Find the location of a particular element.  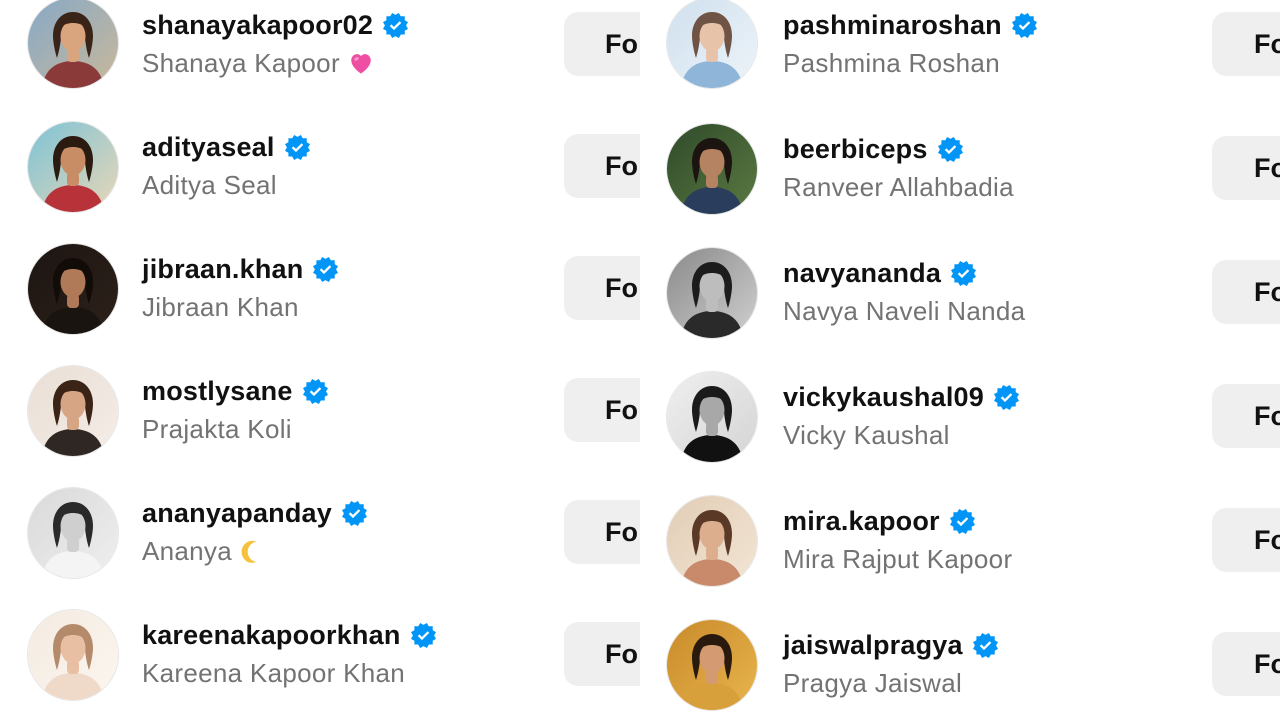

username-line: ananyapanday is located at coordinates (254, 513).